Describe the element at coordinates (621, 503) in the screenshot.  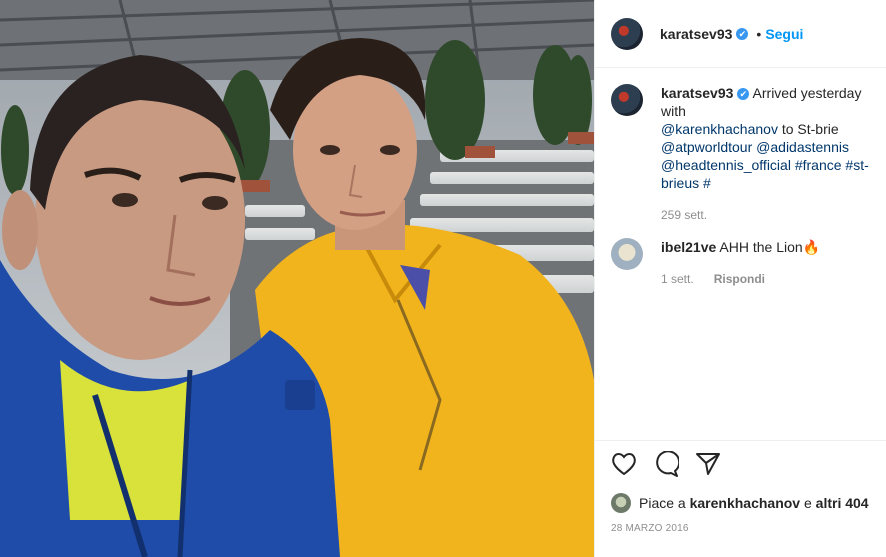
I see `liker-avatar` at that location.